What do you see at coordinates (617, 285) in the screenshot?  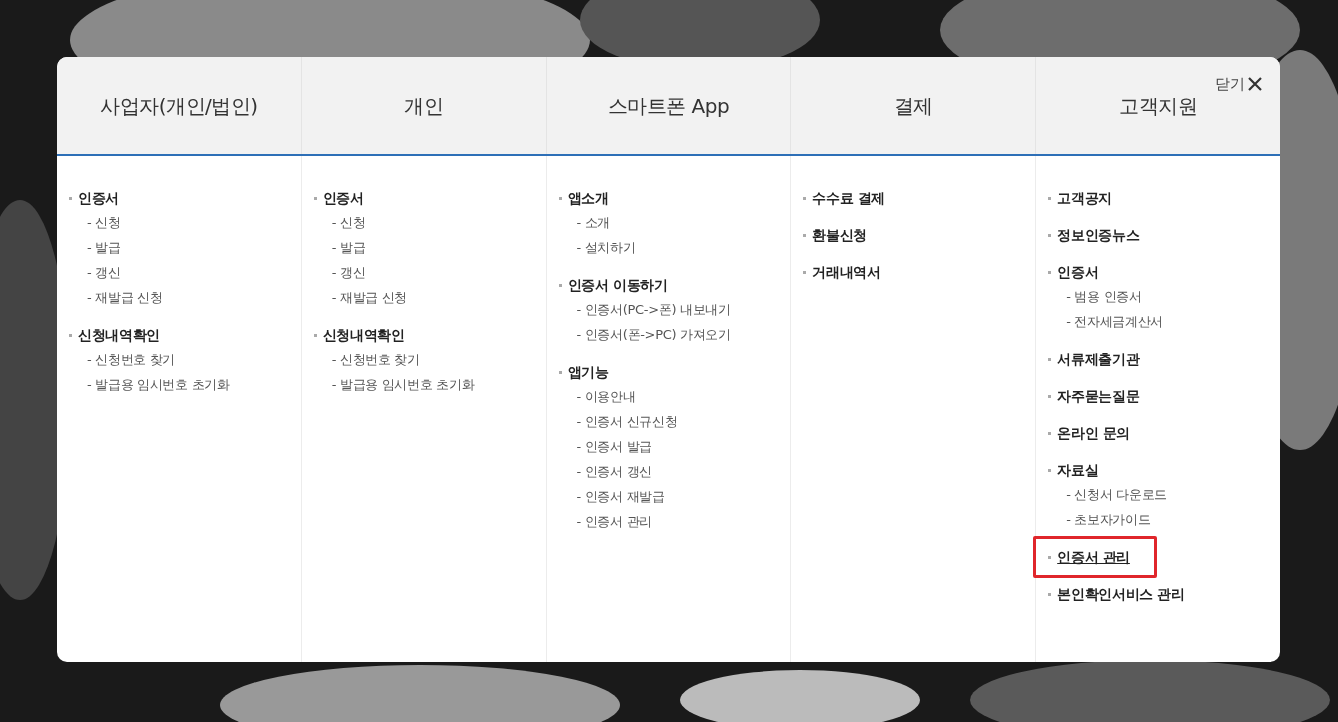 I see `menu-link: 인증서 이동하기` at bounding box center [617, 285].